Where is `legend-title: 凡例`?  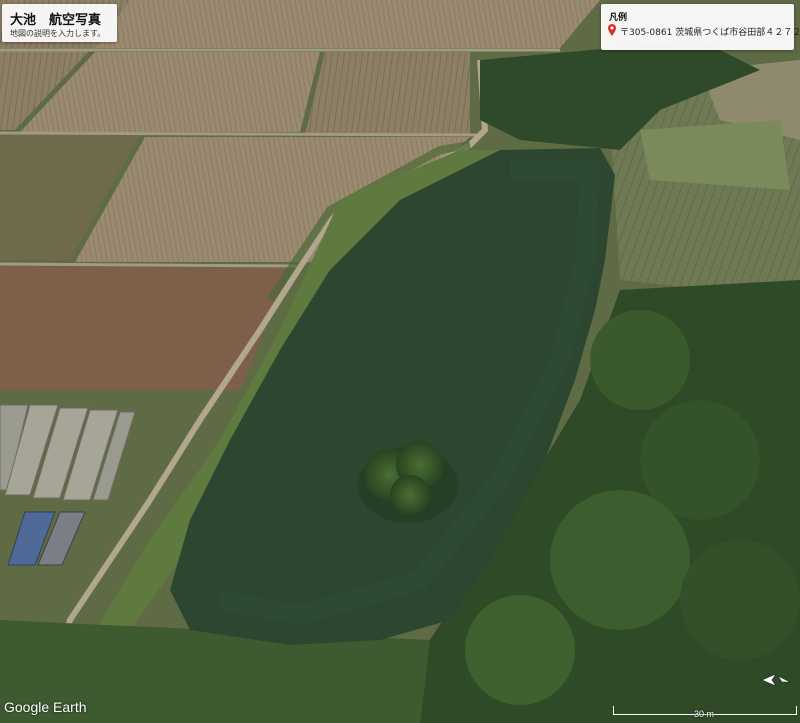
legend-title: 凡例 is located at coordinates (618, 18).